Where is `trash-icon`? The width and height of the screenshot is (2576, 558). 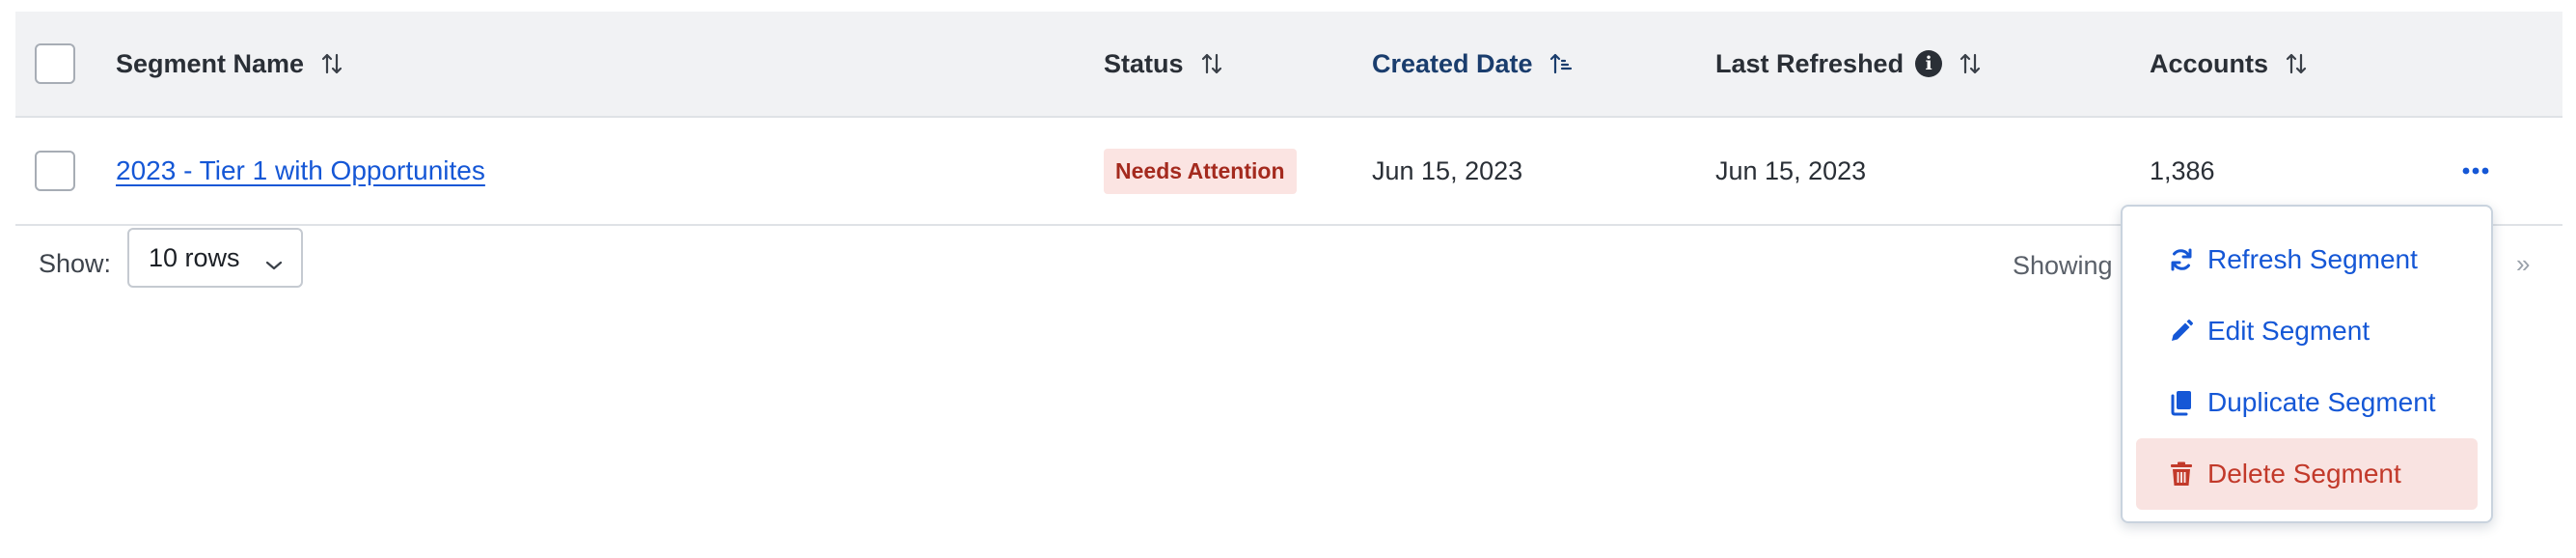
trash-icon is located at coordinates (2181, 474).